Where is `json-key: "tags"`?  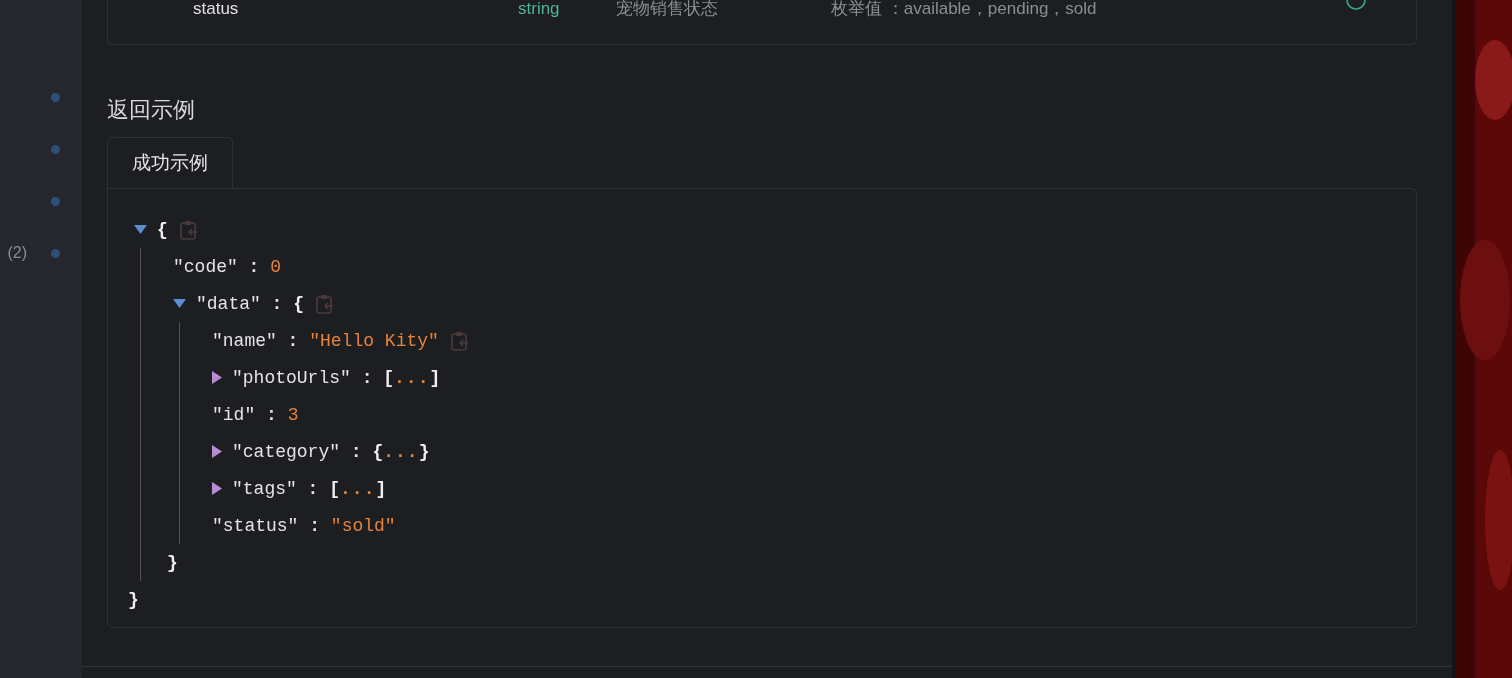
json-key: "tags" is located at coordinates (264, 488).